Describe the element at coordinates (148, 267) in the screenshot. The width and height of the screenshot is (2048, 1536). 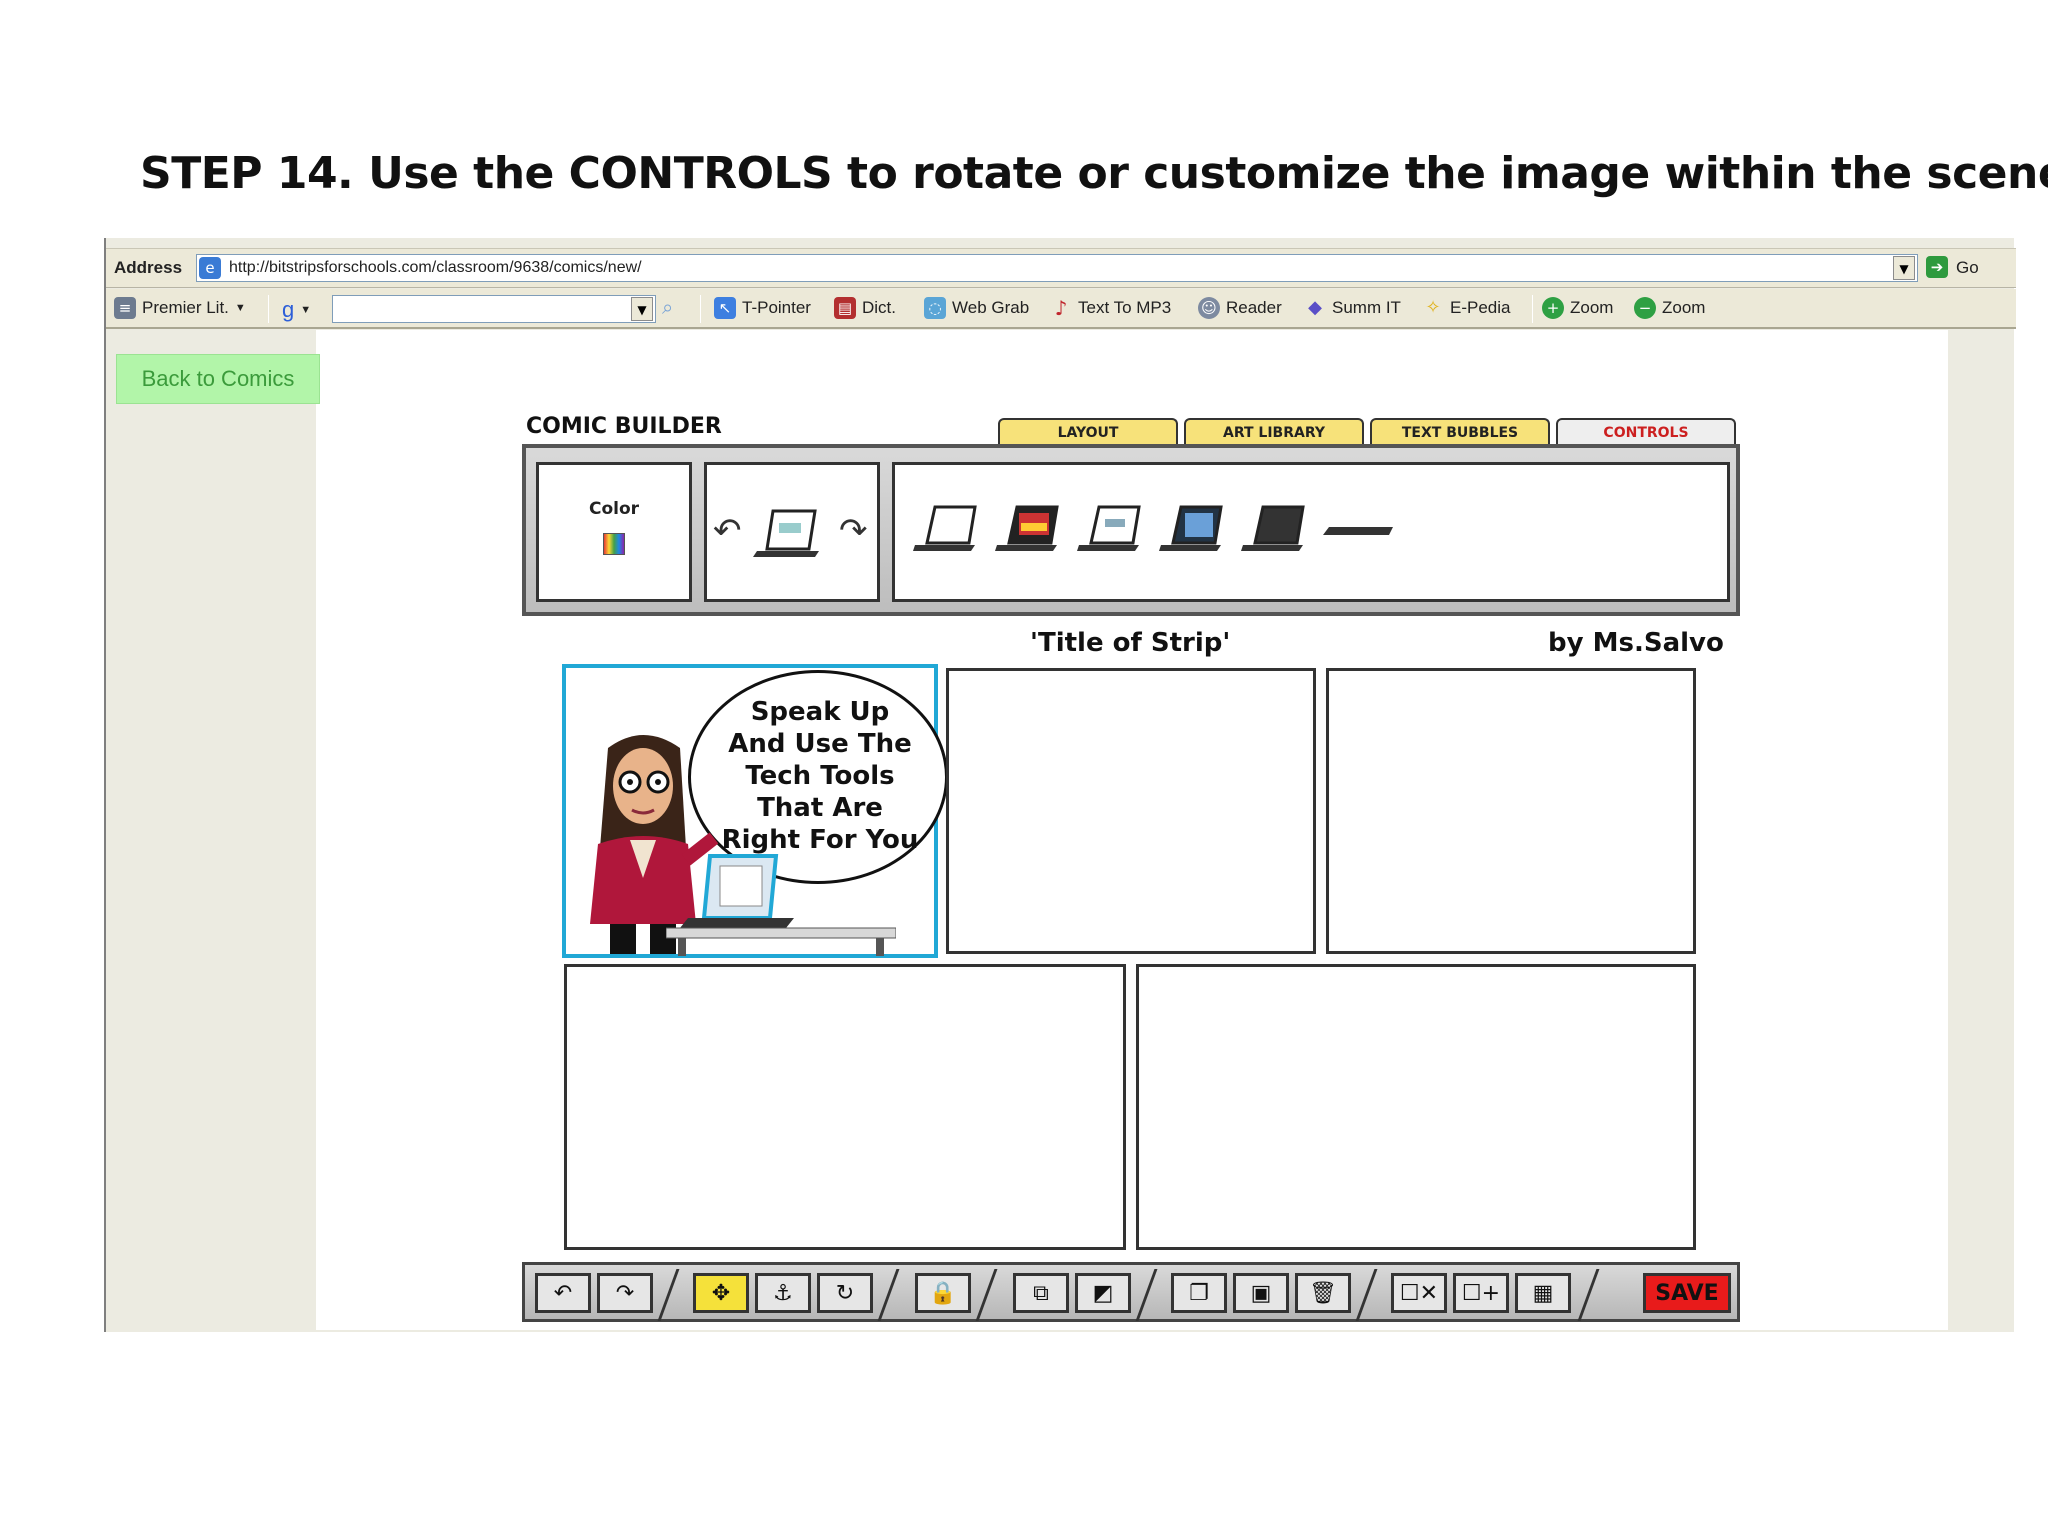
I see `address-label: Address` at that location.